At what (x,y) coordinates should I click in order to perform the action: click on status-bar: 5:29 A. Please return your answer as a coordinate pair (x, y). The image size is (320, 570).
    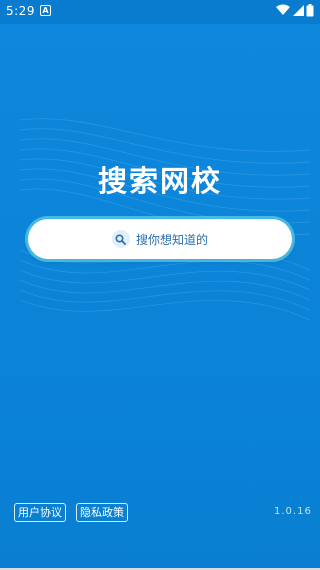
    Looking at the image, I should click on (160, 12).